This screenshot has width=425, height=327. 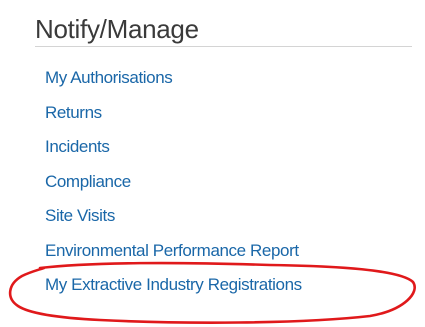 I want to click on menu-item-my-extractive-industry-registrations: My Extractive Industry Registrations, so click(x=173, y=292).